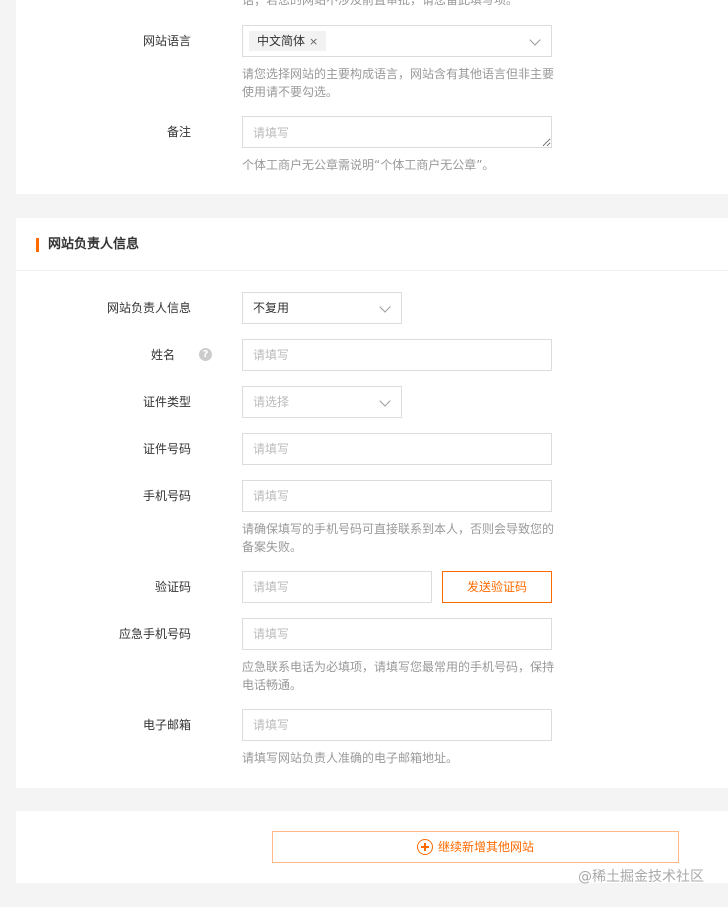  I want to click on owner-reuse-select: 不复用, so click(322, 308).